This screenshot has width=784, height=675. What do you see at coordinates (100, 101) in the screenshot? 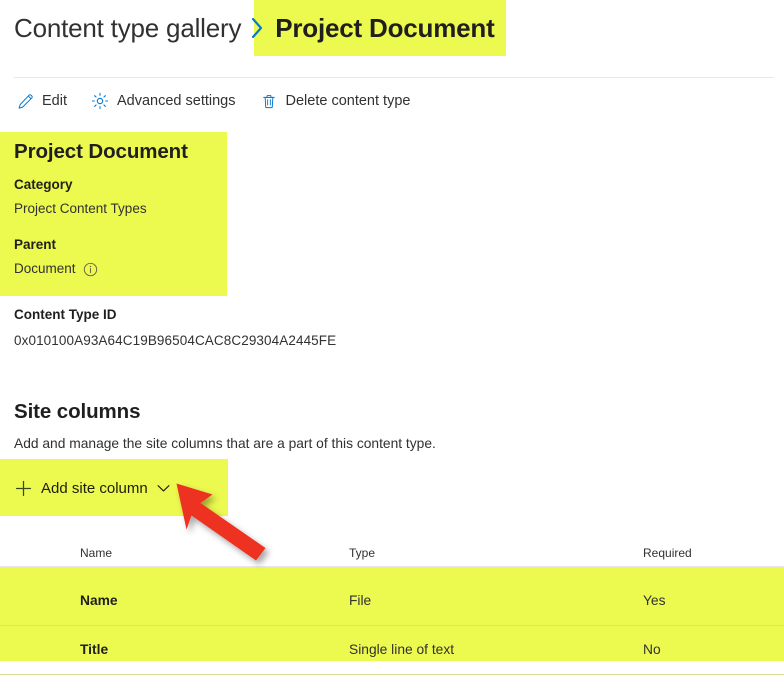
I see `gear-icon` at bounding box center [100, 101].